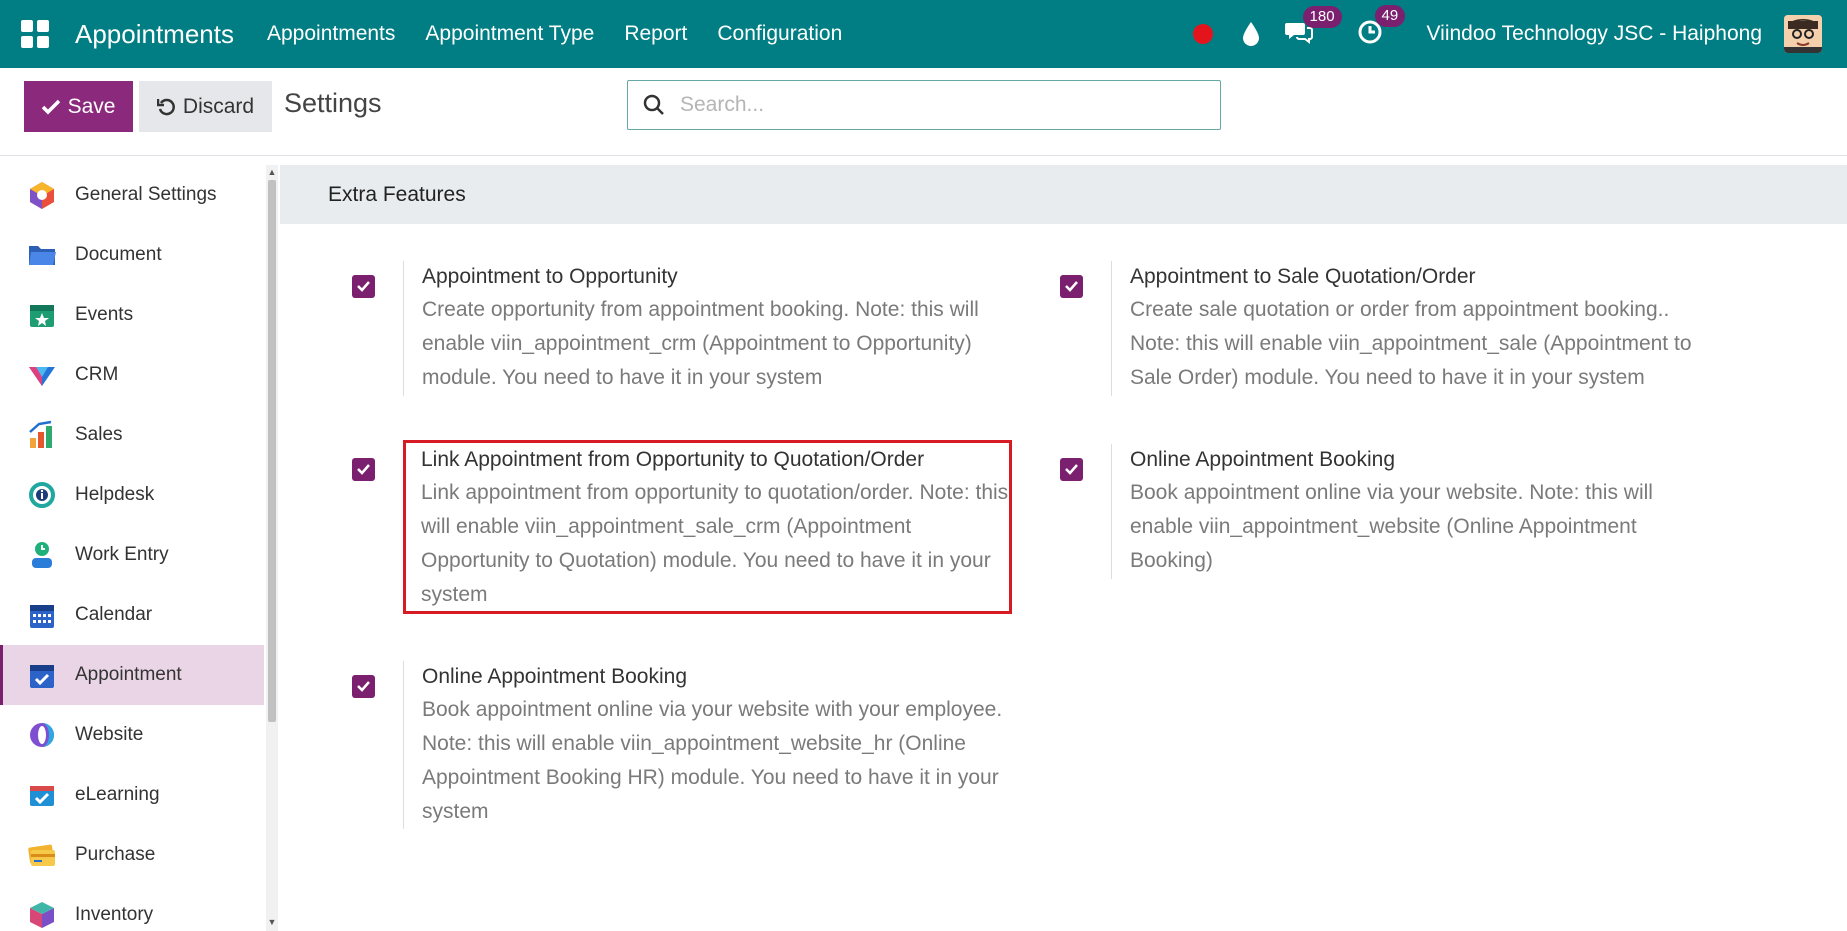 The height and width of the screenshot is (931, 1847). What do you see at coordinates (42, 735) in the screenshot?
I see `website-icon` at bounding box center [42, 735].